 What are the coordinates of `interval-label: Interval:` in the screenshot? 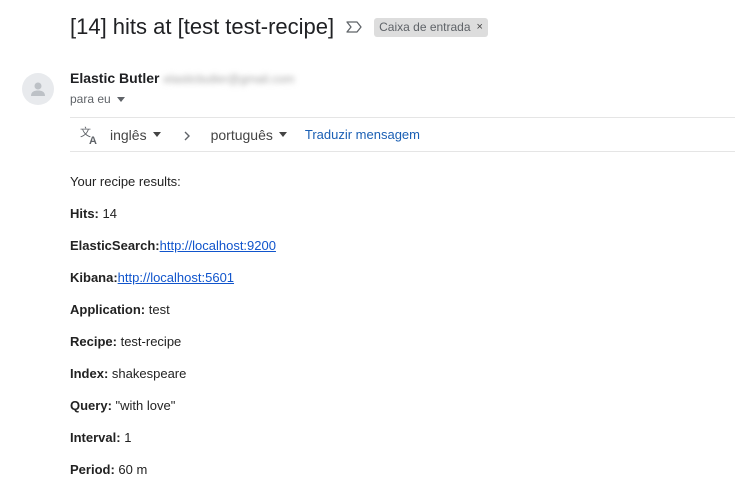 It's located at (95, 437).